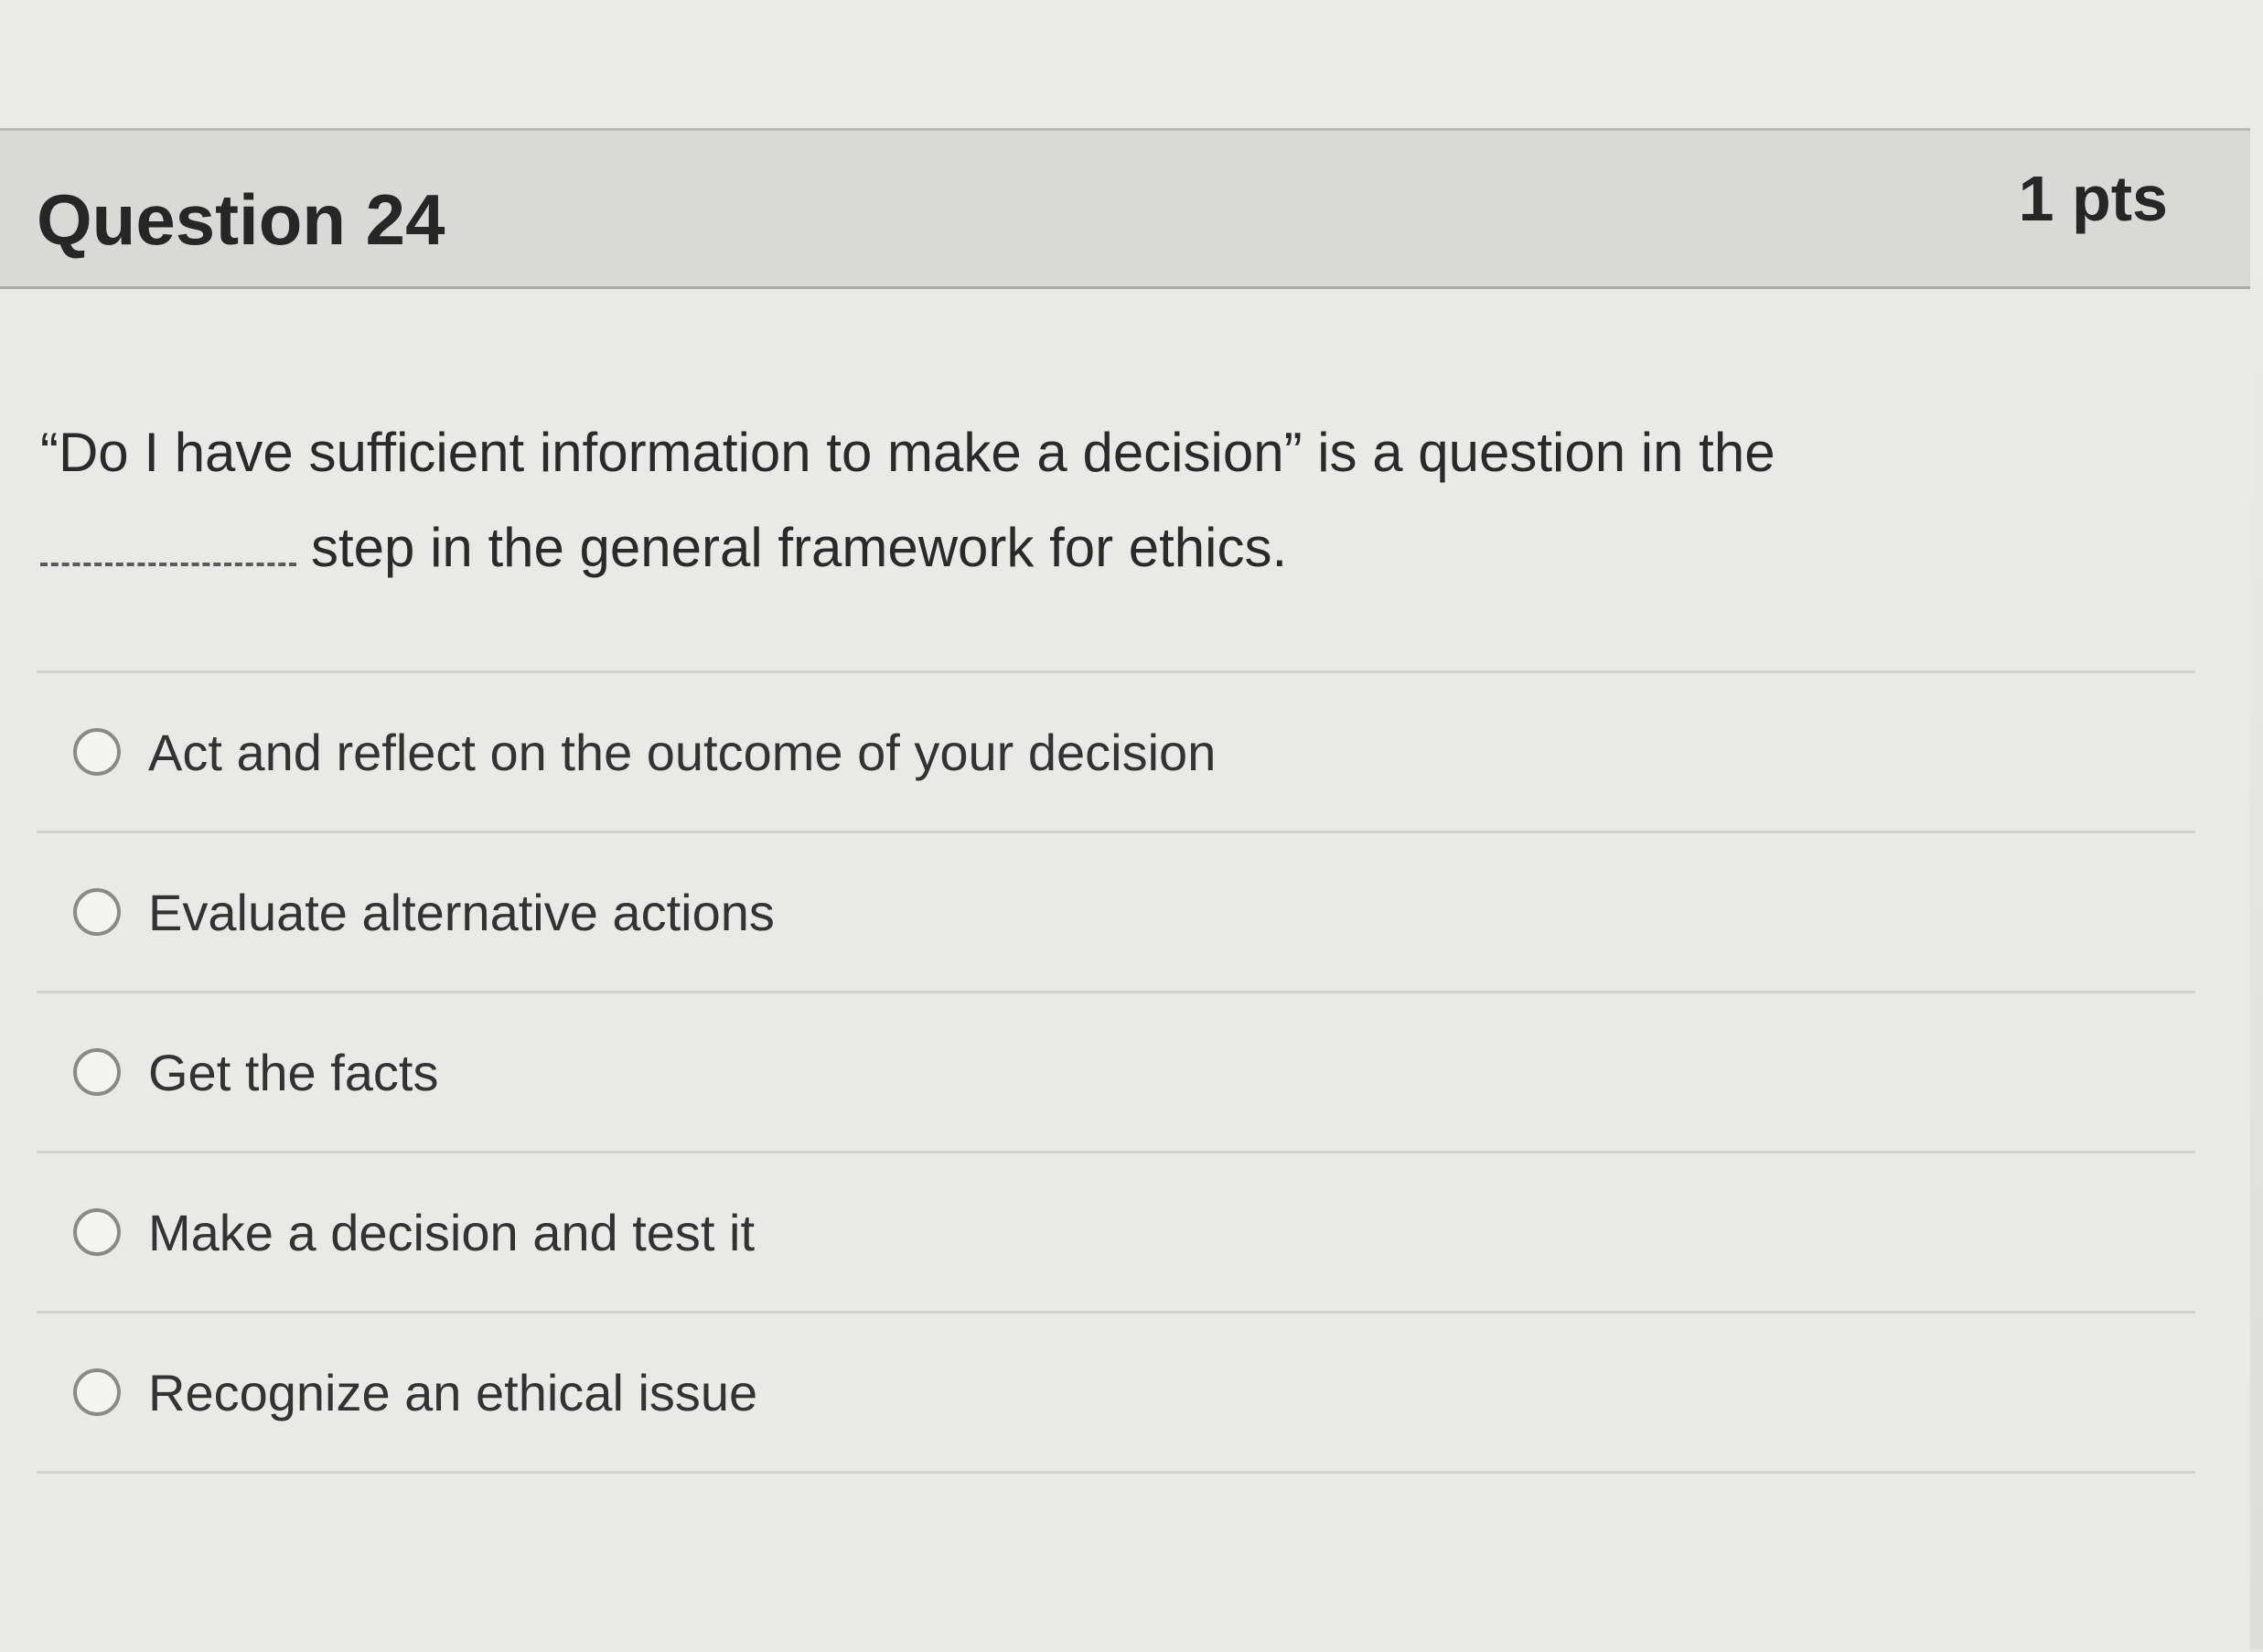 The image size is (2263, 1652). What do you see at coordinates (241, 219) in the screenshot?
I see `question-title: Question 24` at bounding box center [241, 219].